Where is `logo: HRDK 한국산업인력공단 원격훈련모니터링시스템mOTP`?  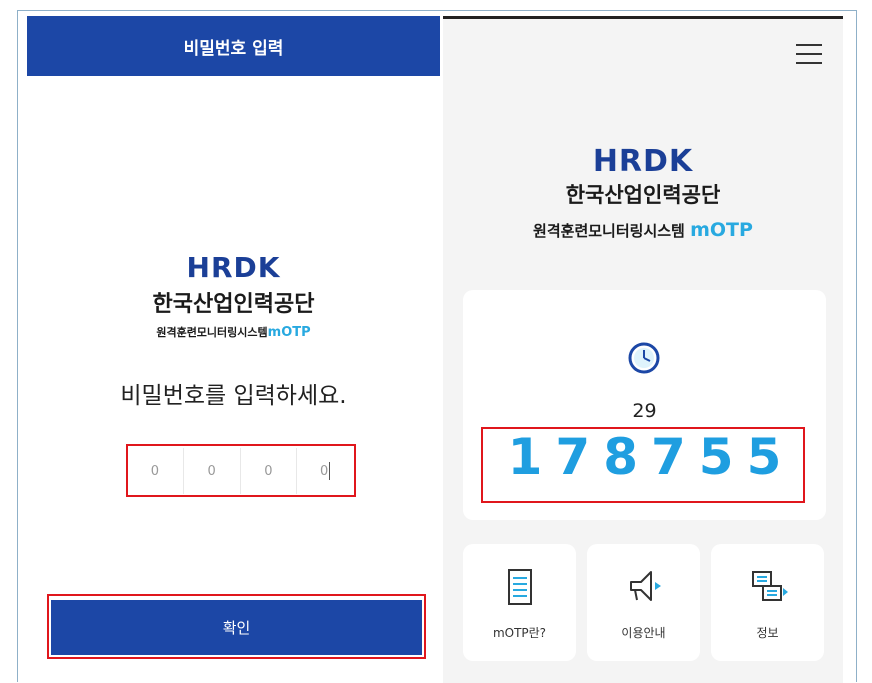
logo: HRDK 한국산업인력공단 원격훈련모니터링시스템mOTP is located at coordinates (233, 295).